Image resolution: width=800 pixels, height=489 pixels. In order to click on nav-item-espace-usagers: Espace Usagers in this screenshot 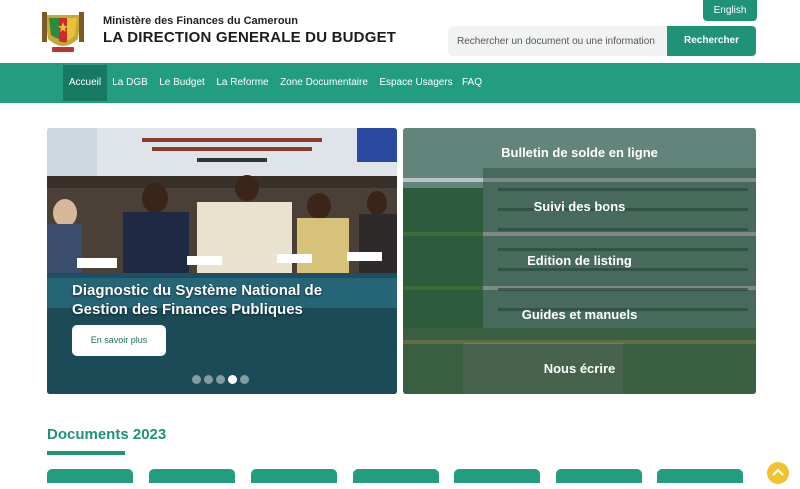, I will do `click(416, 83)`.